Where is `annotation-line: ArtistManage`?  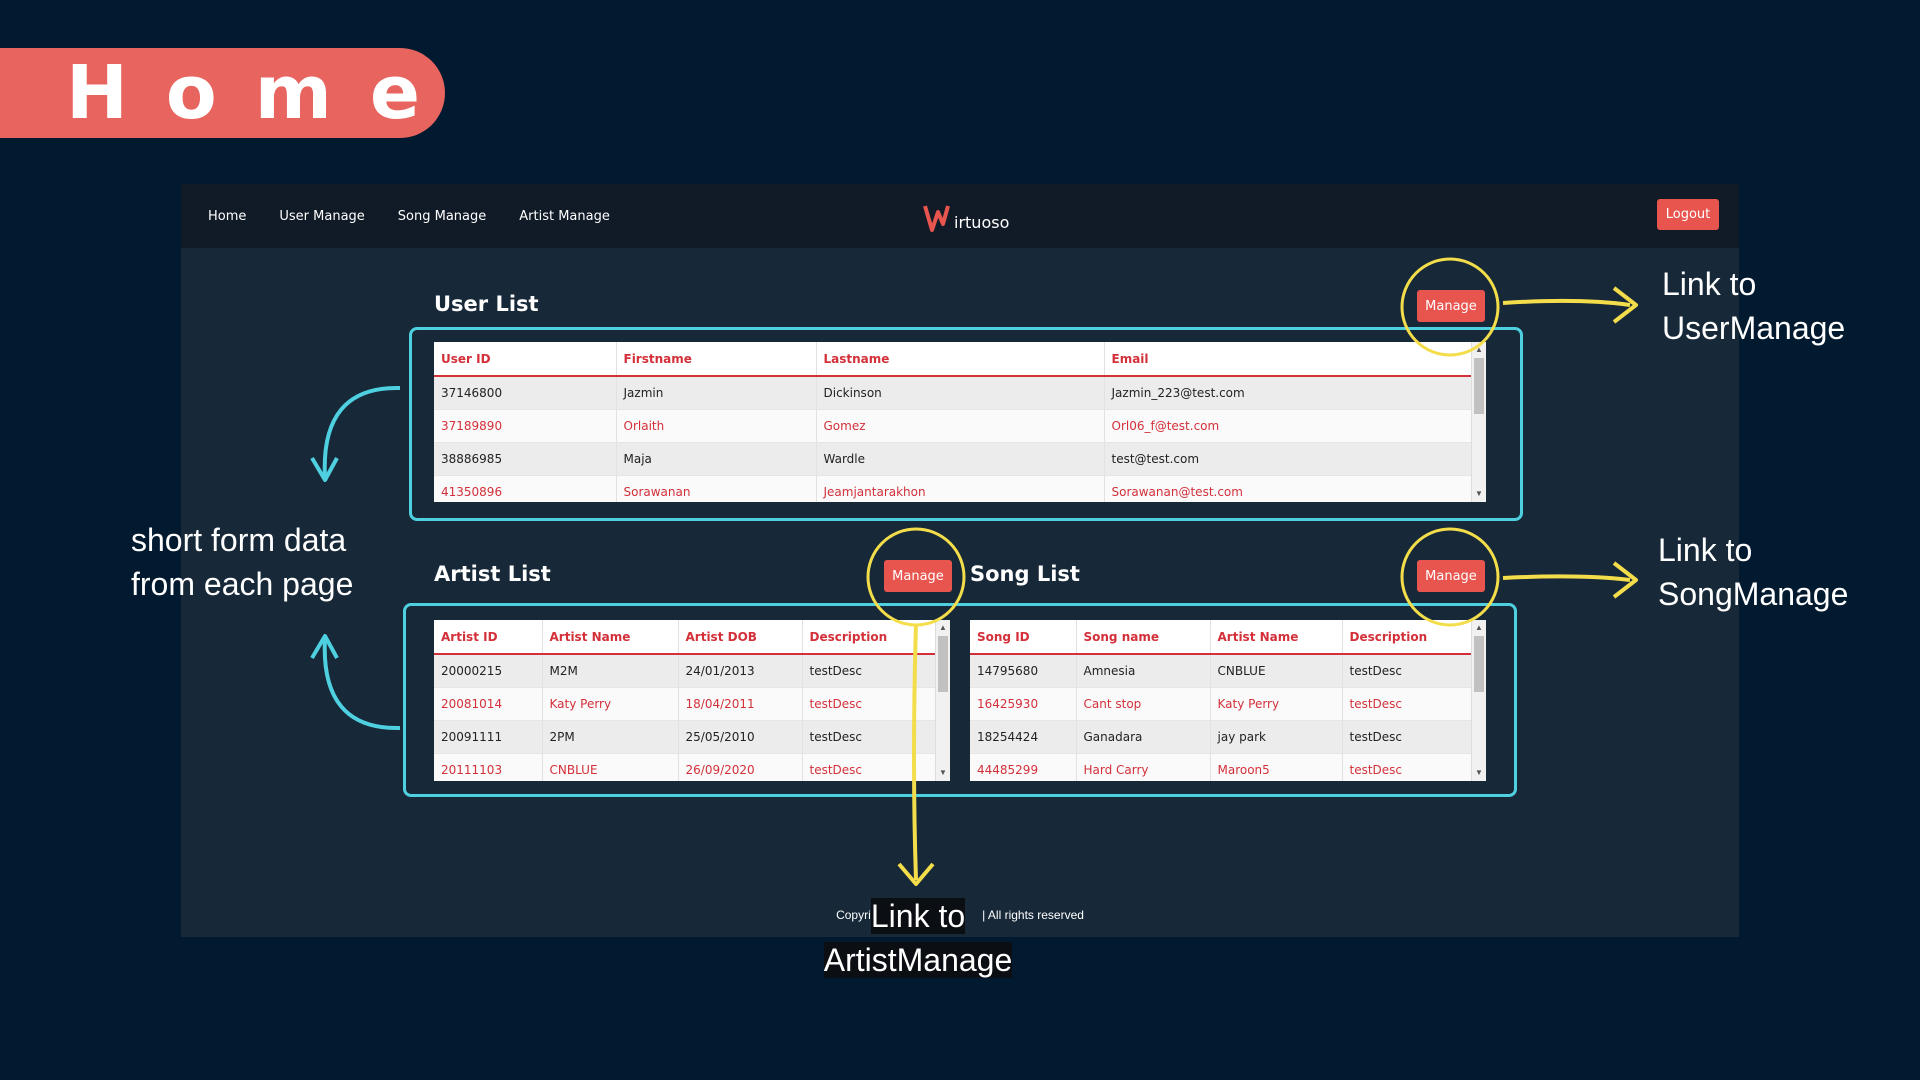
annotation-line: ArtistManage is located at coordinates (918, 960).